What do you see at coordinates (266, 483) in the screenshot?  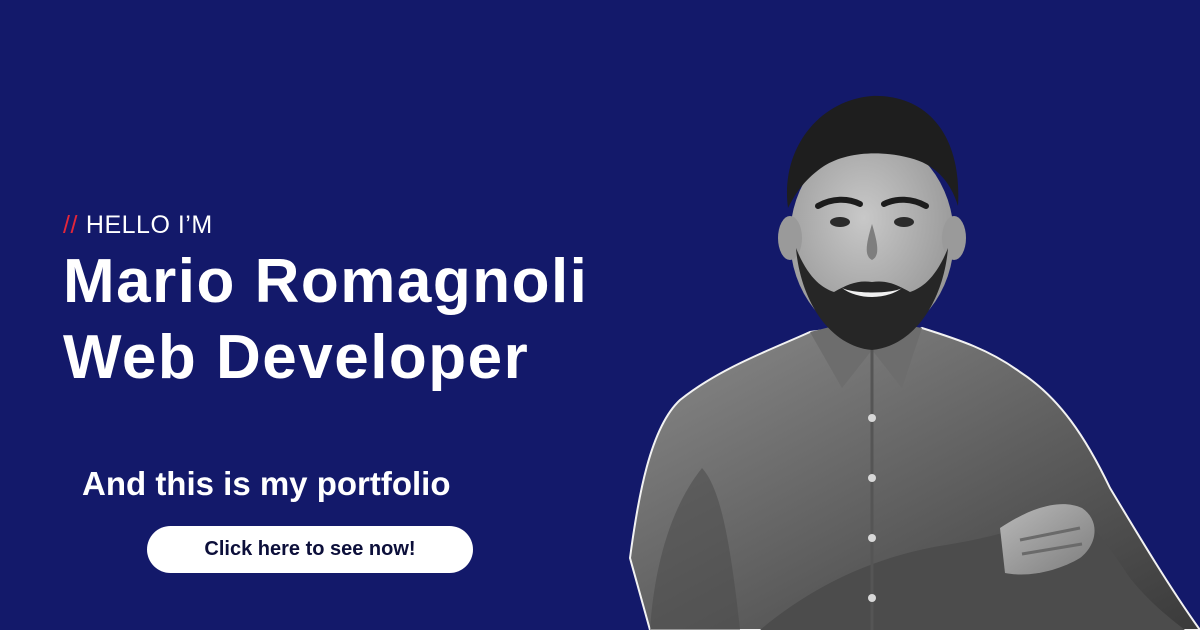 I see `hero-tagline: And this is my portfolio` at bounding box center [266, 483].